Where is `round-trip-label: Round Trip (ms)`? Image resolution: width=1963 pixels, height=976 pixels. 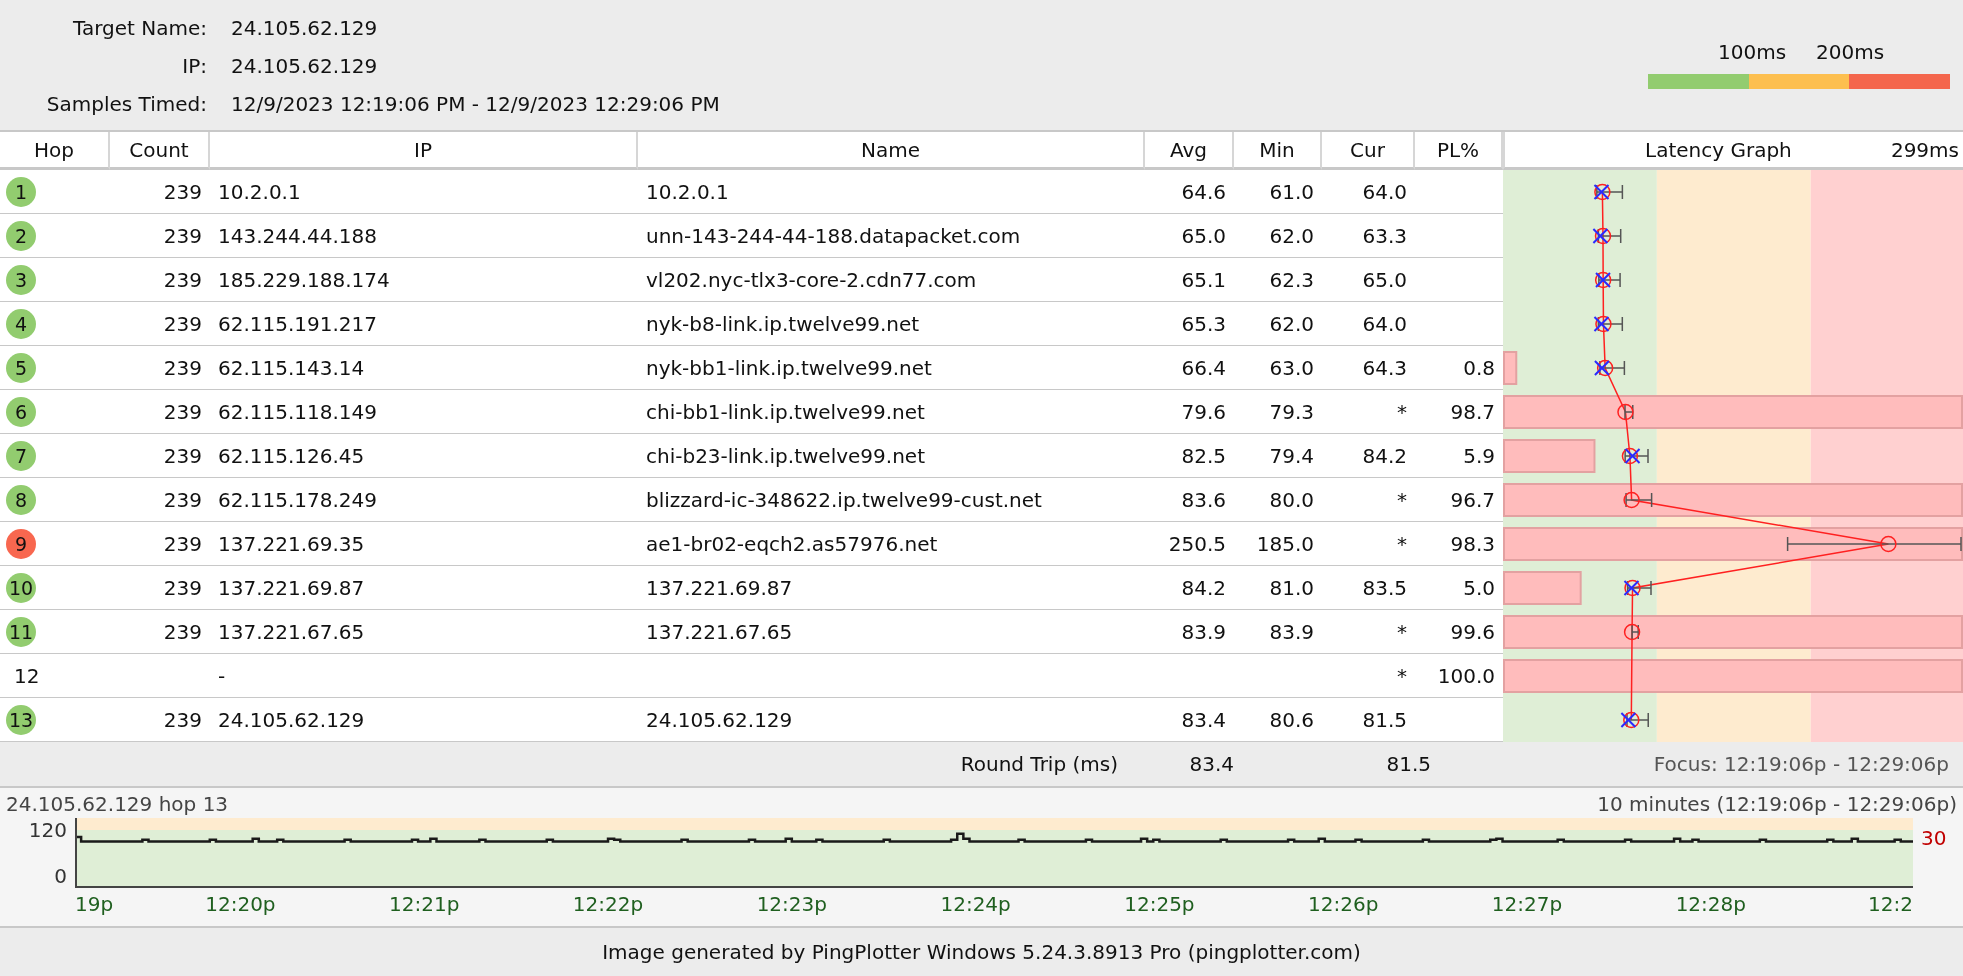 round-trip-label: Round Trip (ms) is located at coordinates (1038, 764).